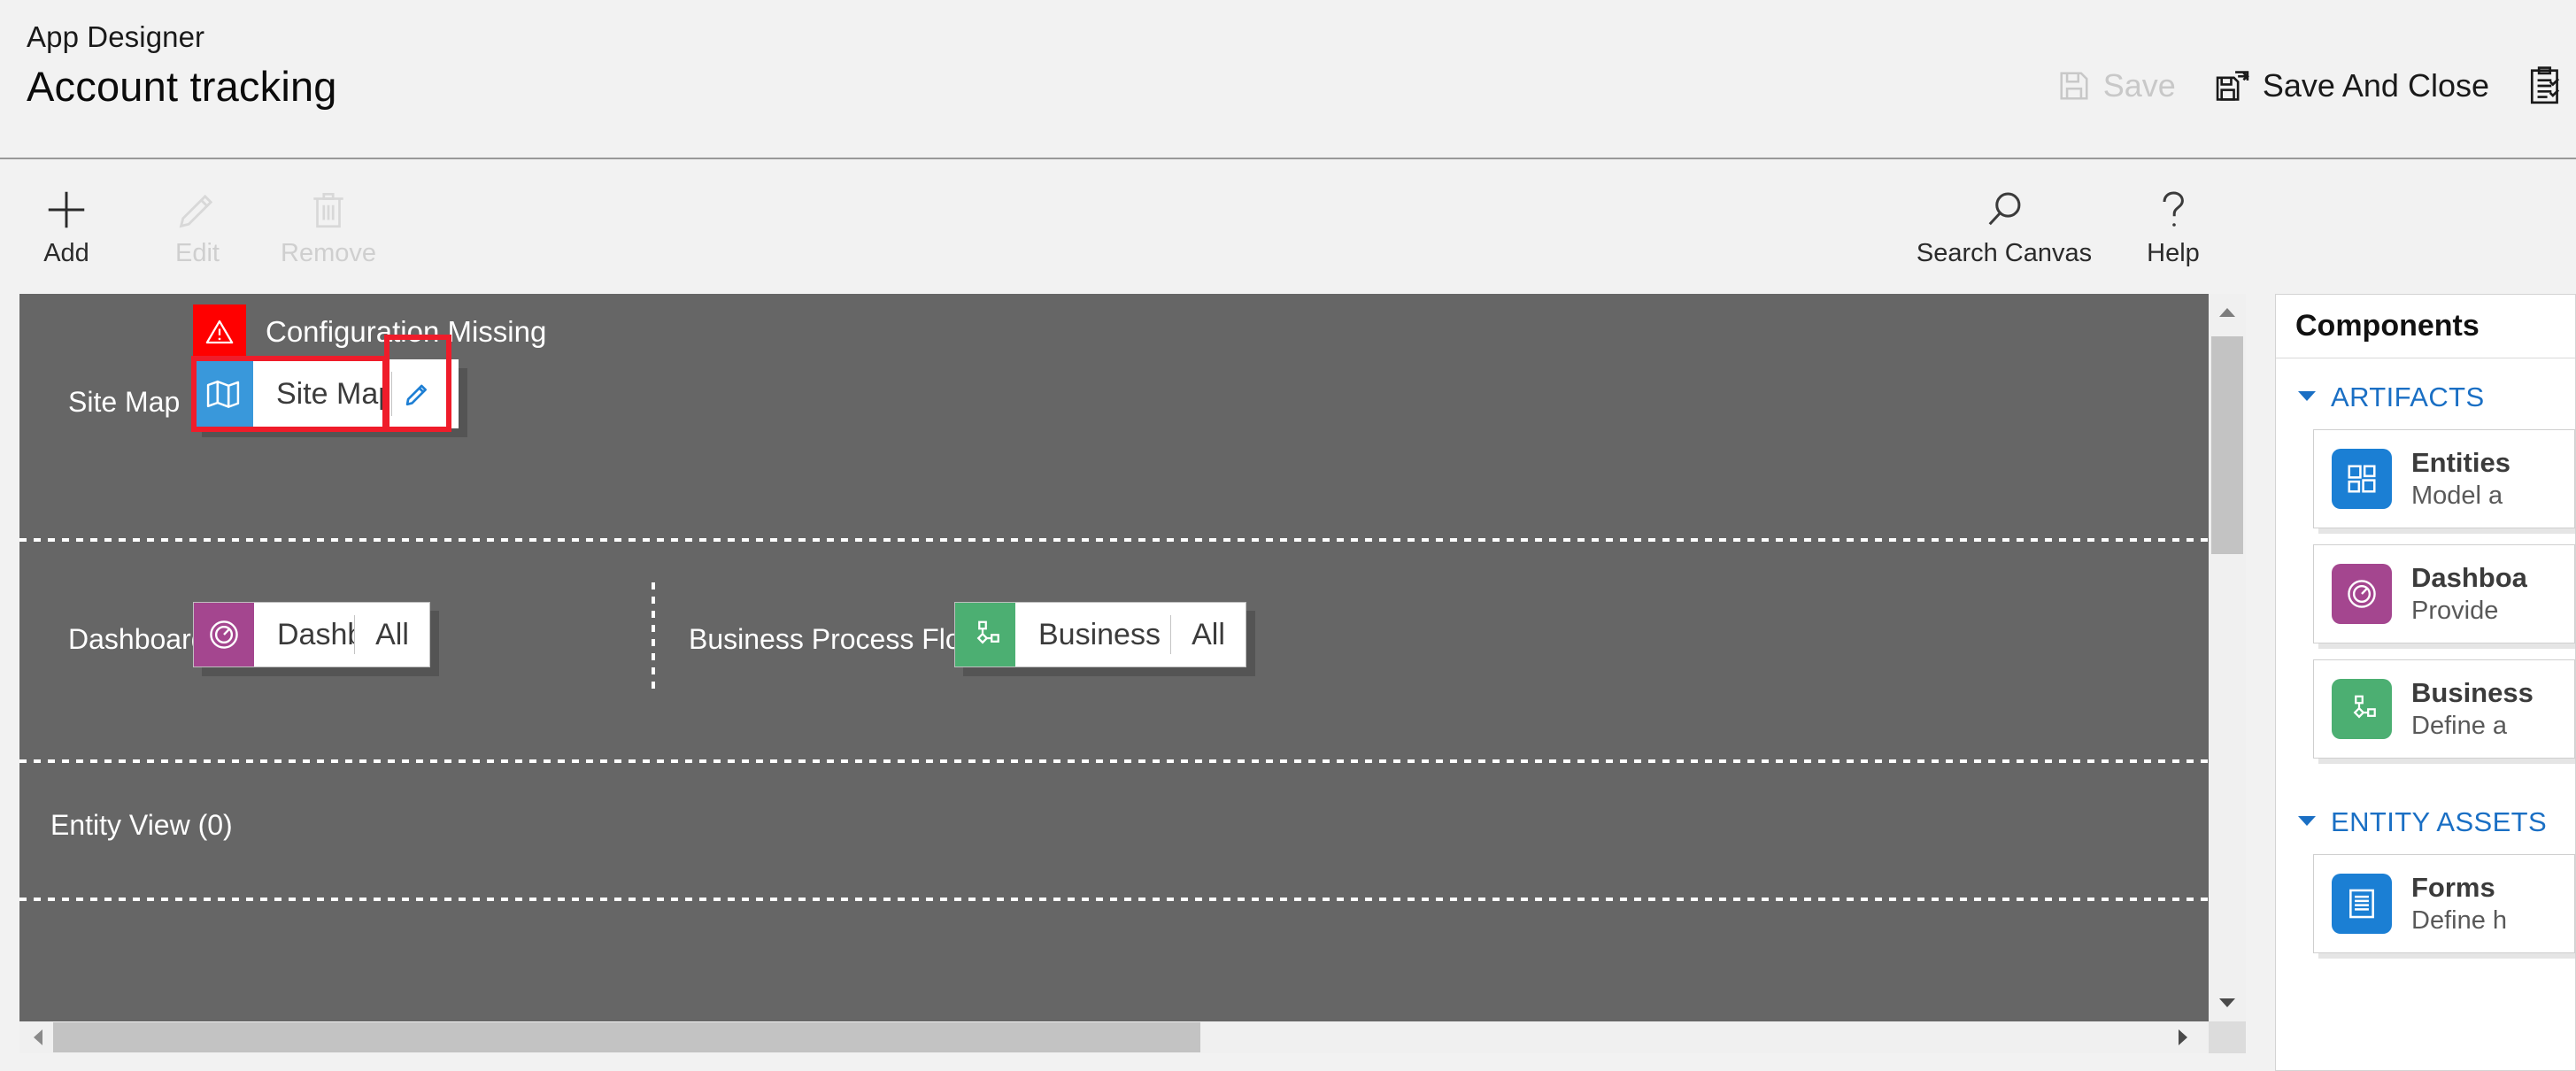 Image resolution: width=2576 pixels, height=1071 pixels. What do you see at coordinates (842, 639) in the screenshot?
I see `row-label-bpf: Business Process Flows` at bounding box center [842, 639].